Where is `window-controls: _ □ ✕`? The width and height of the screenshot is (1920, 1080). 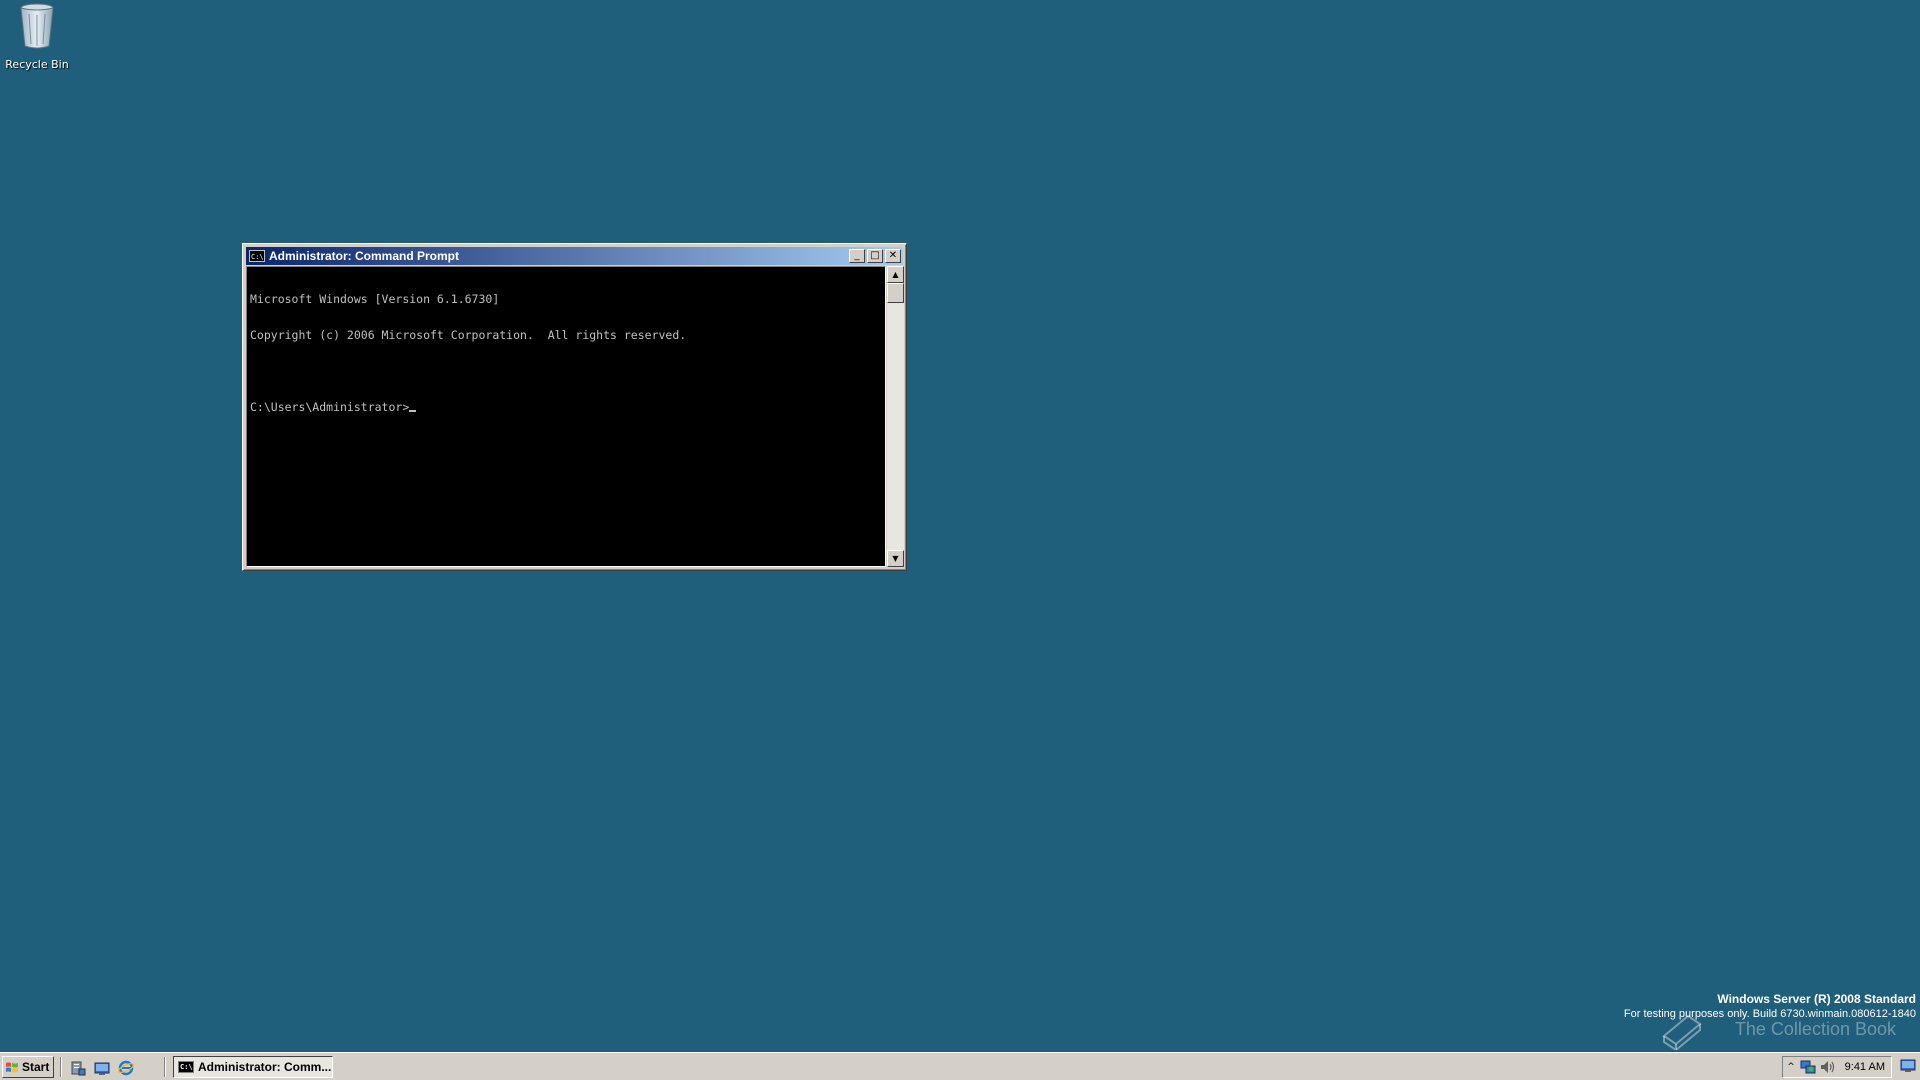 window-controls: _ □ ✕ is located at coordinates (875, 256).